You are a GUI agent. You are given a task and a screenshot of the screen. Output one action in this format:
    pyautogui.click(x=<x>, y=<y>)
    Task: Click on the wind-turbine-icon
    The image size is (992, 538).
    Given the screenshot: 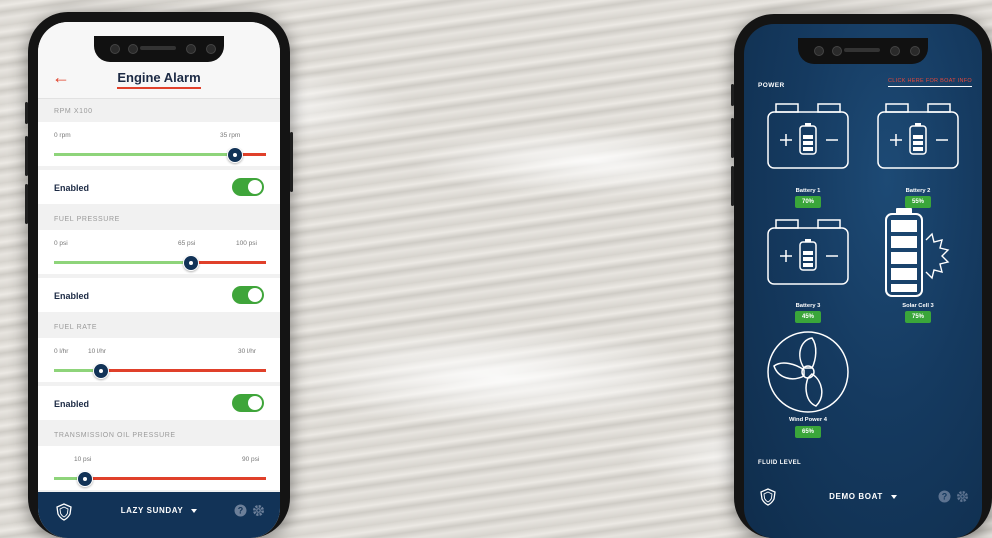 What is the action you would take?
    pyautogui.click(x=808, y=372)
    